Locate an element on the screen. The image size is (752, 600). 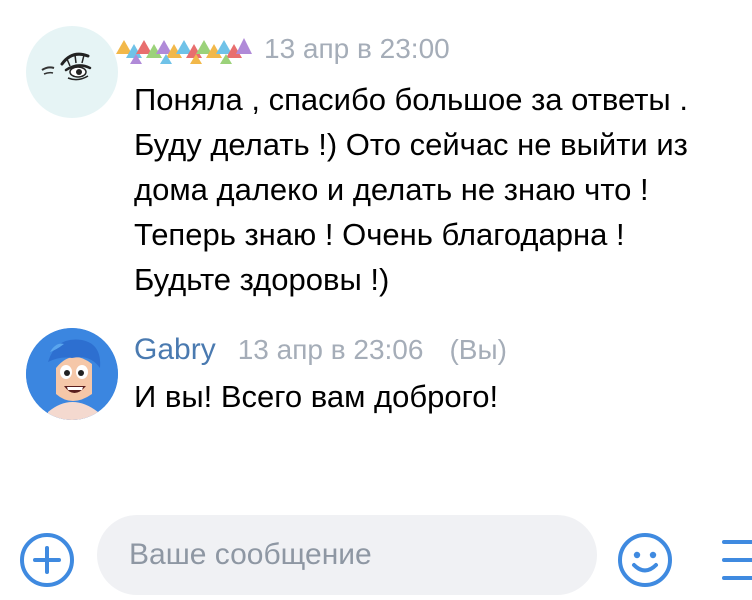
plus-circle-icon is located at coordinates (47, 560).